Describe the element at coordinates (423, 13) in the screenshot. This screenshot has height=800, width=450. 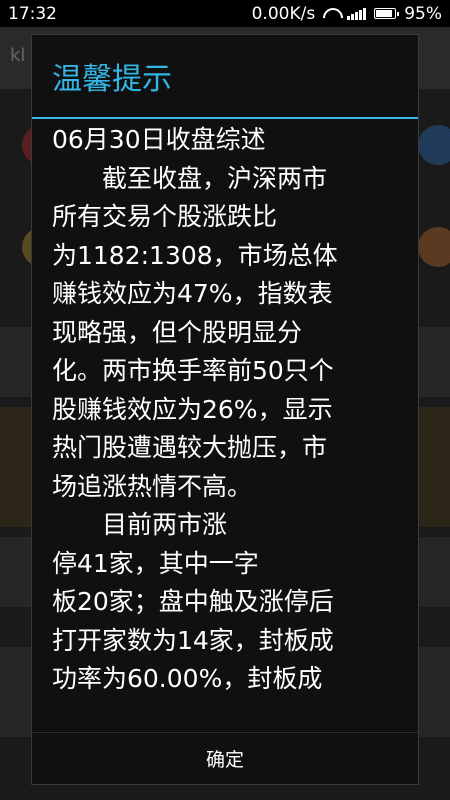
I see `battery-percent: 95%` at that location.